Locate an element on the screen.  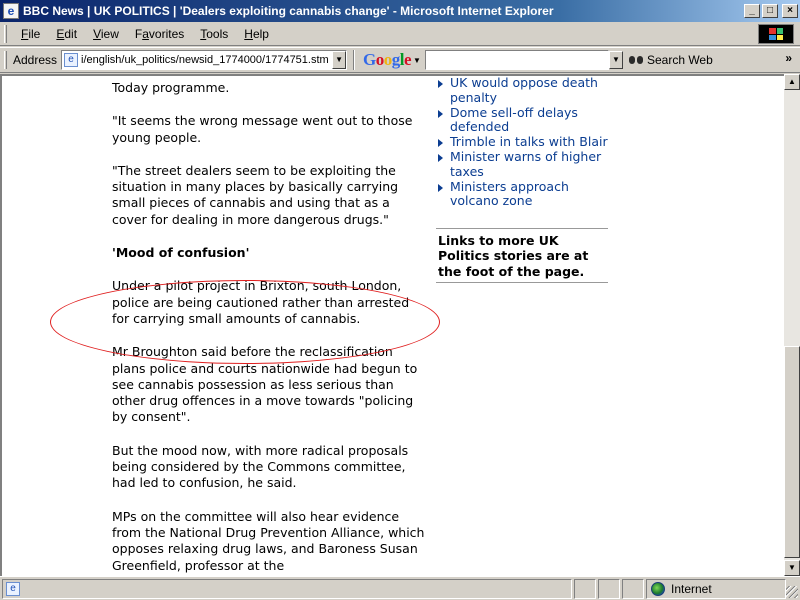
google-letter-o2: o is located at coordinates (388, 59).